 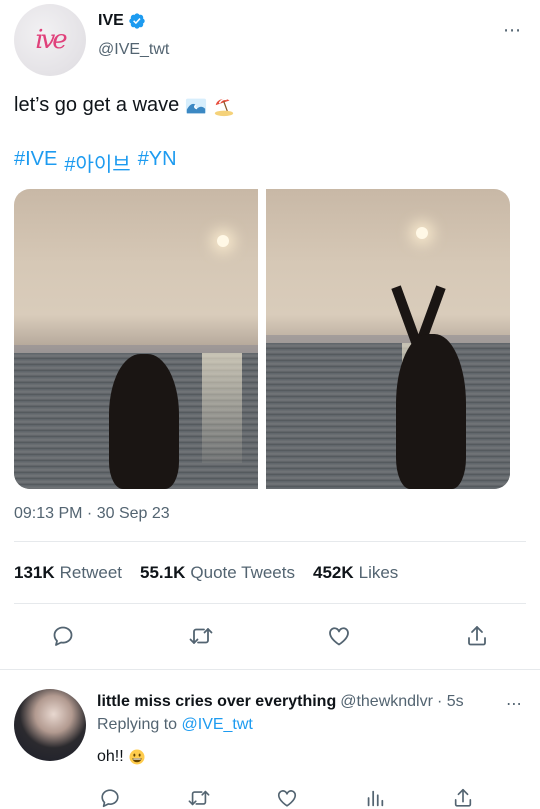 I want to click on wave-emoji-icon, so click(x=196, y=105).